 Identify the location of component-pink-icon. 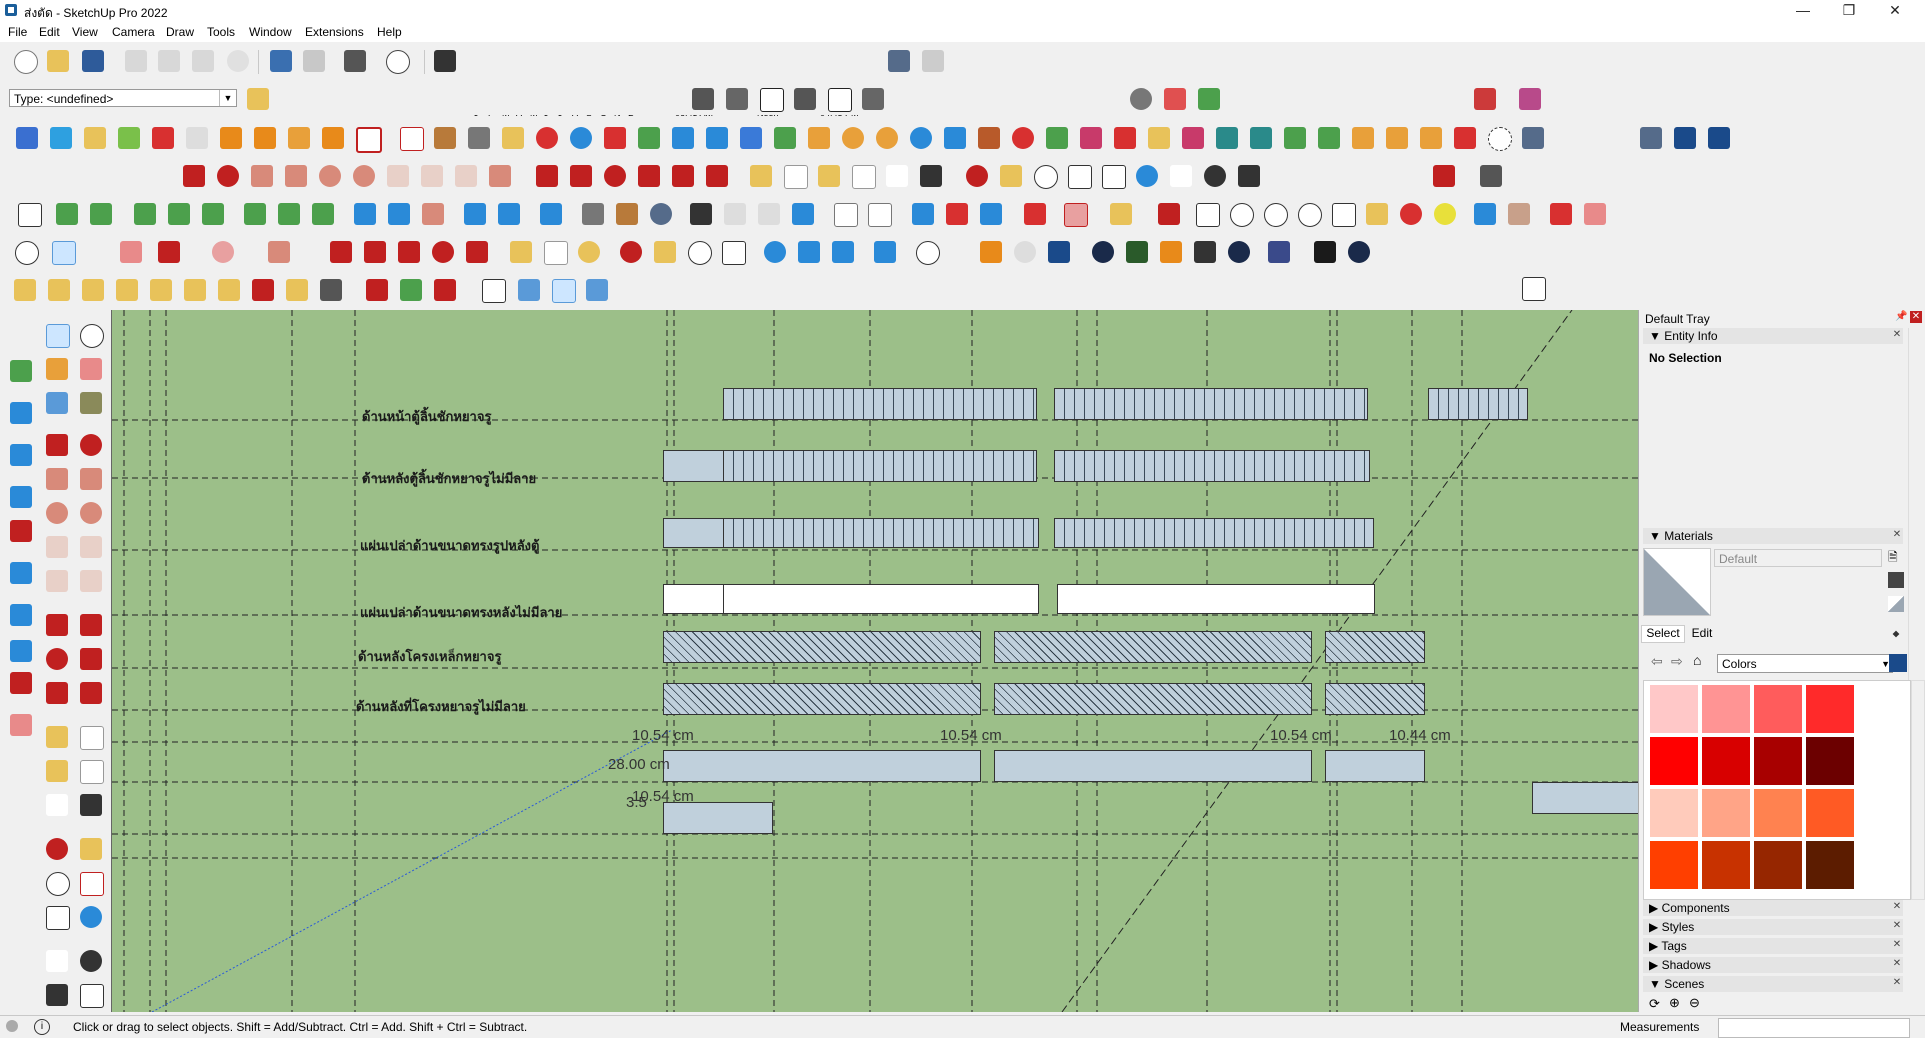
(1091, 138).